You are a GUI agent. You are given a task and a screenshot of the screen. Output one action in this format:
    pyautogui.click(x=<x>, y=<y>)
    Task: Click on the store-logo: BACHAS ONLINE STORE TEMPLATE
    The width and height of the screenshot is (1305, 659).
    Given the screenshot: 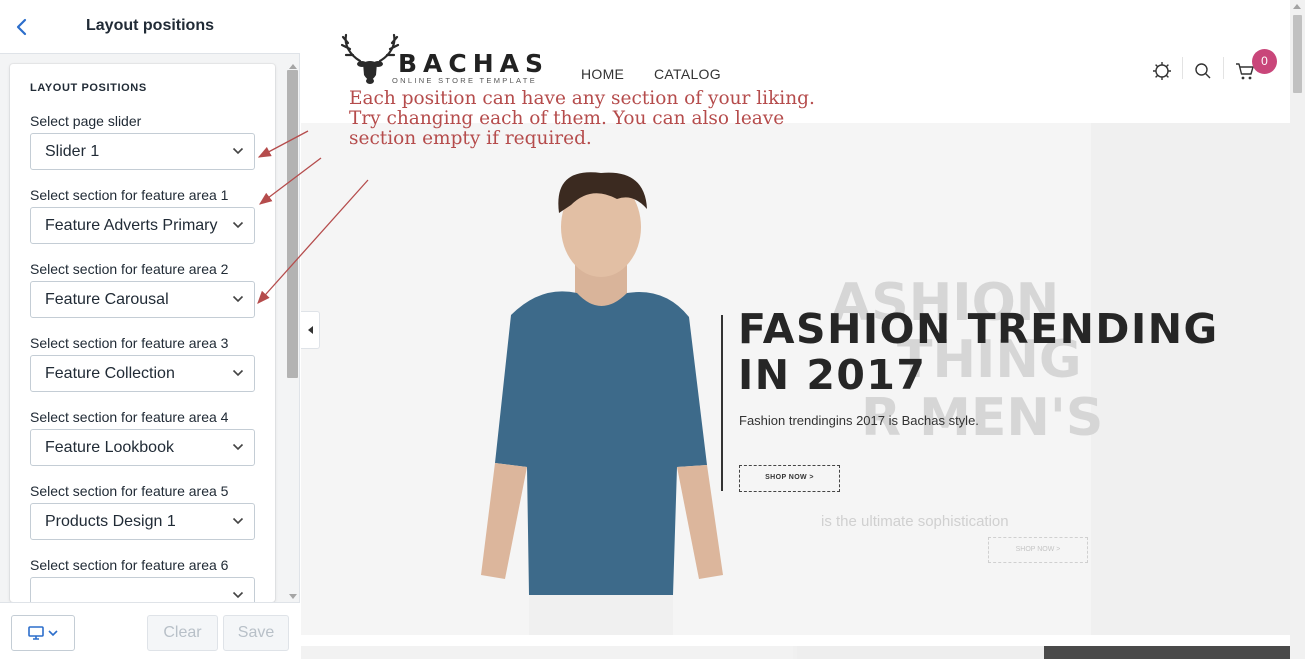 What is the action you would take?
    pyautogui.click(x=441, y=59)
    